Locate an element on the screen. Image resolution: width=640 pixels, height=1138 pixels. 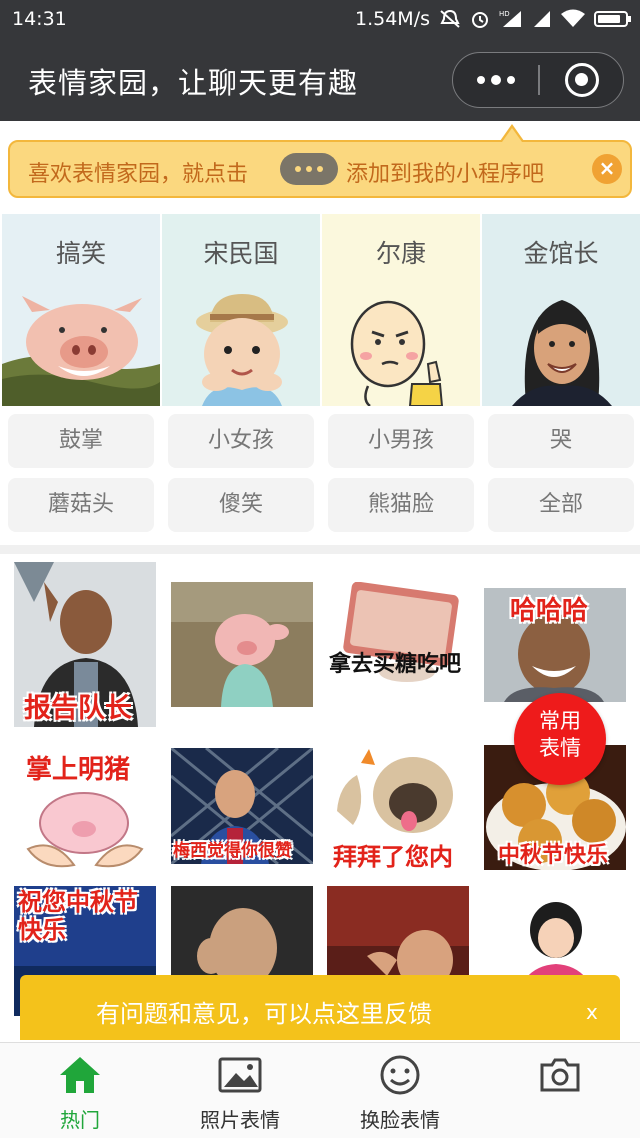
tip-text-after: 添加到我的小程序吧 is located at coordinates (445, 174).